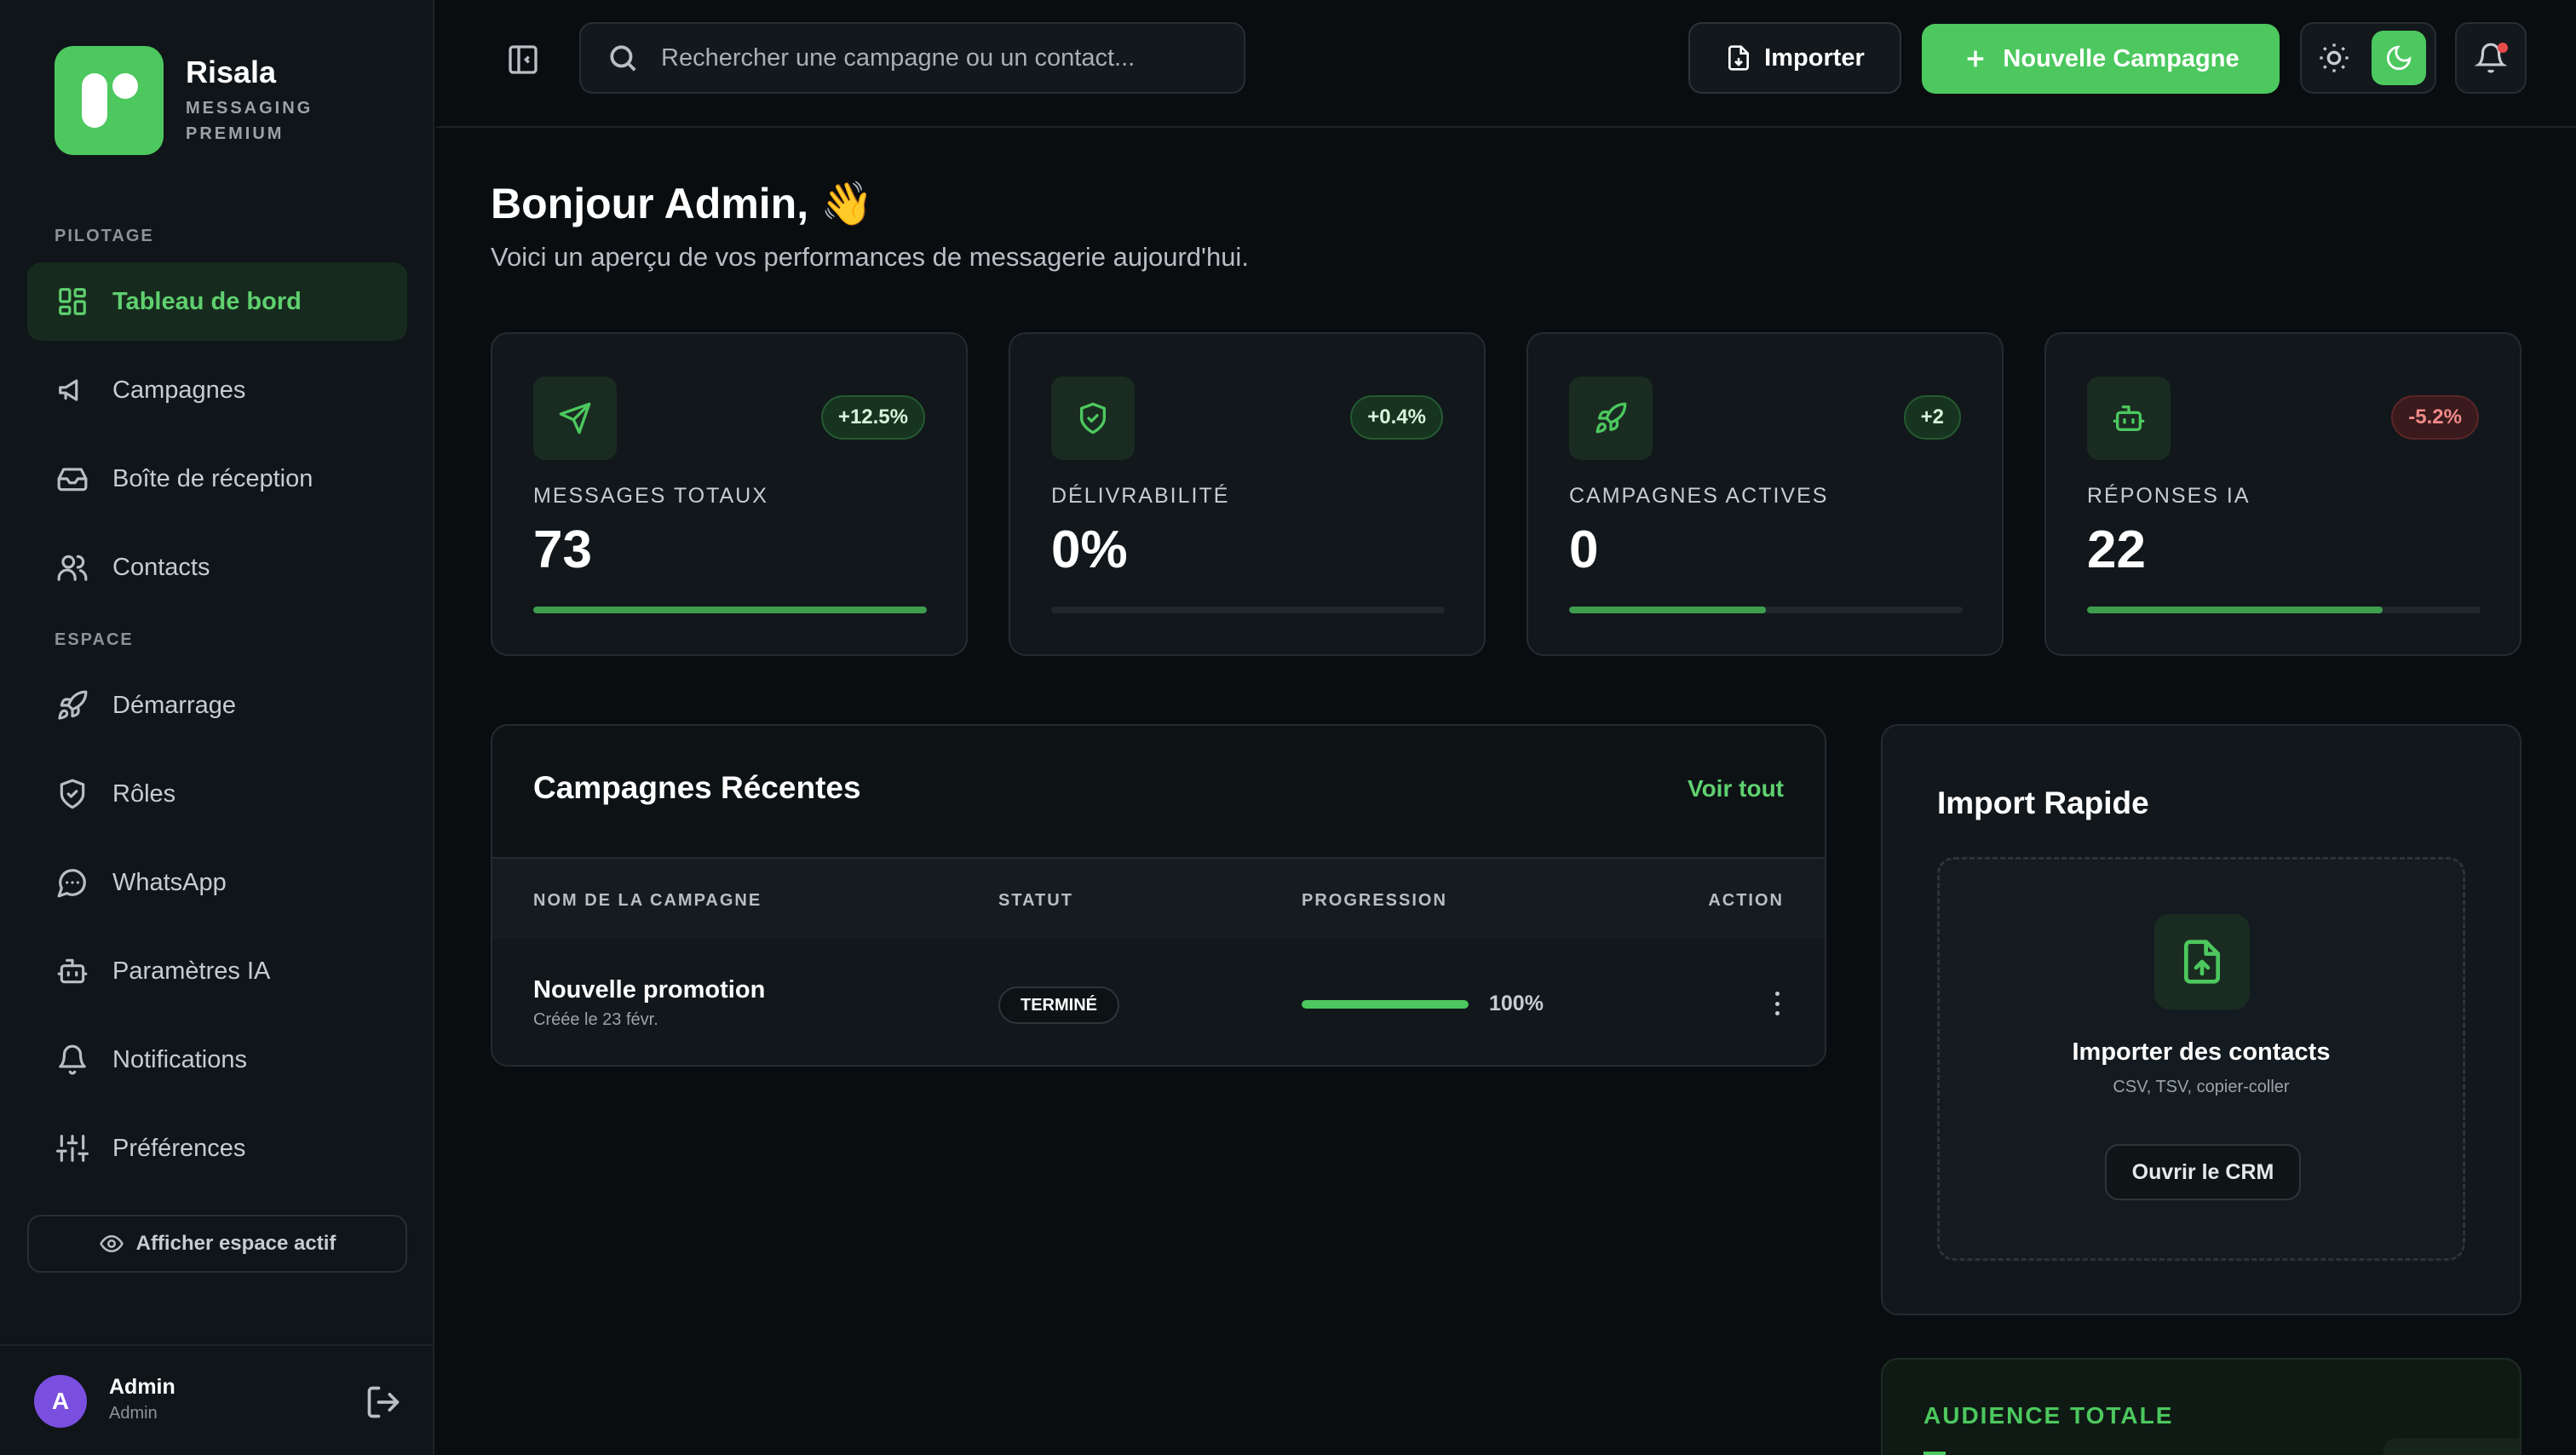  I want to click on users-icon, so click(73, 567).